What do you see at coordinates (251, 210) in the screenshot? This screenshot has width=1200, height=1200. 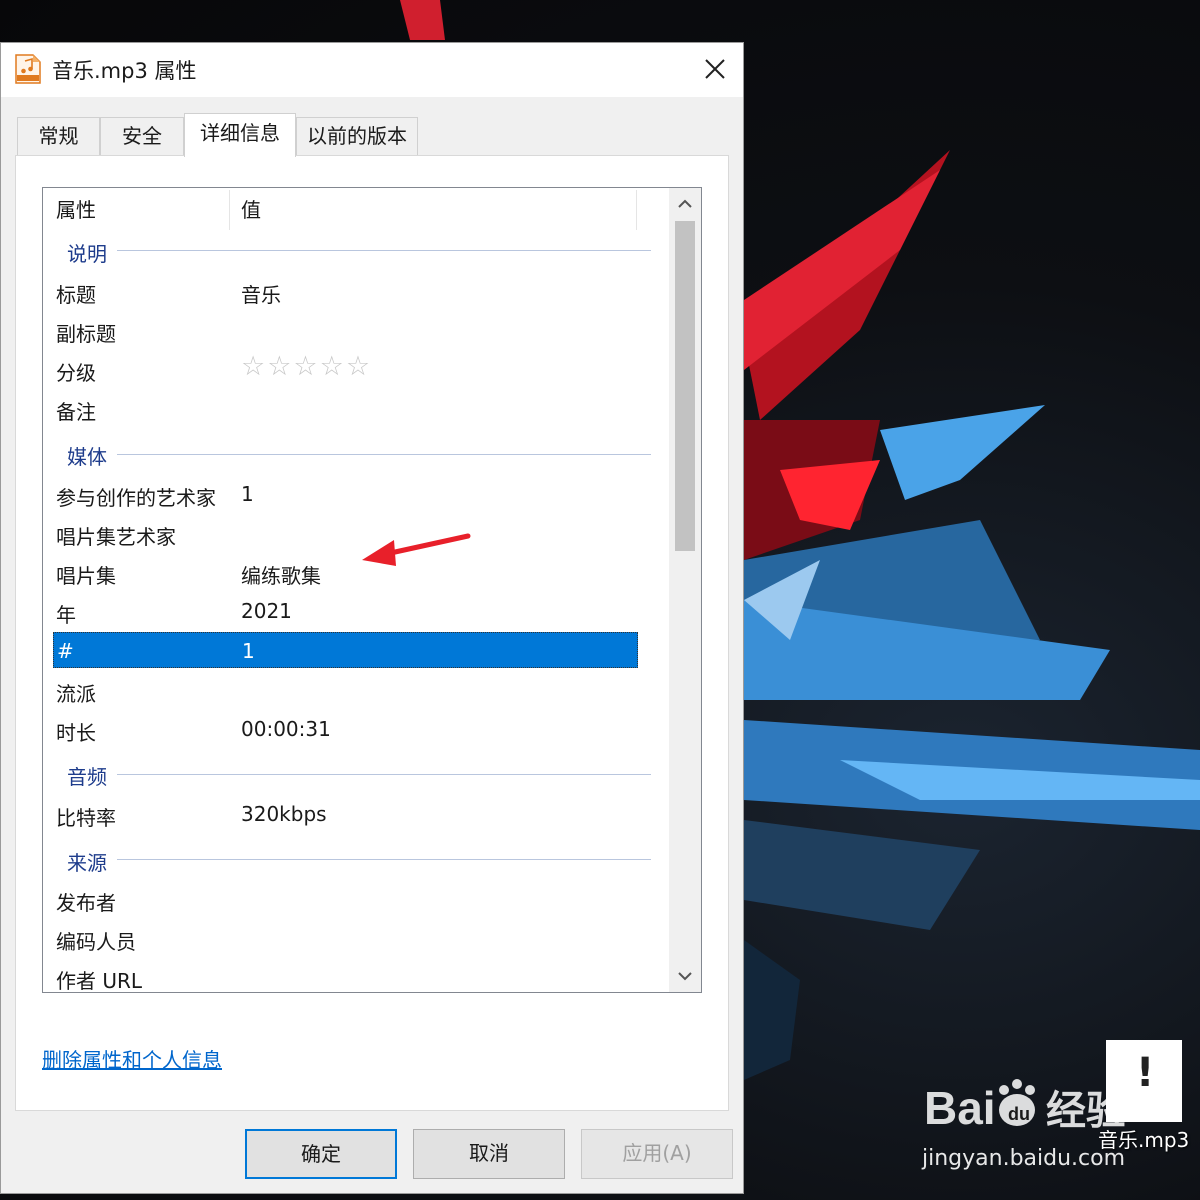 I see `column-header-value: 值` at bounding box center [251, 210].